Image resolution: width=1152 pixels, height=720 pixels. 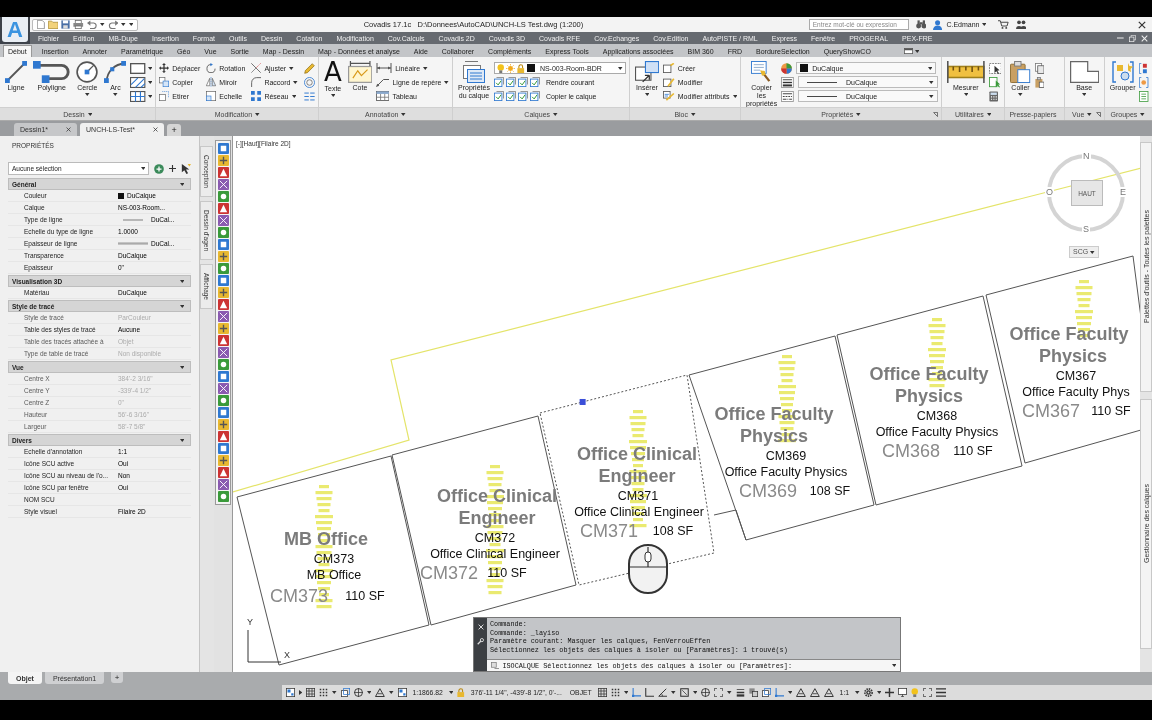 What do you see at coordinates (753, 692) in the screenshot?
I see `transparency-icon` at bounding box center [753, 692].